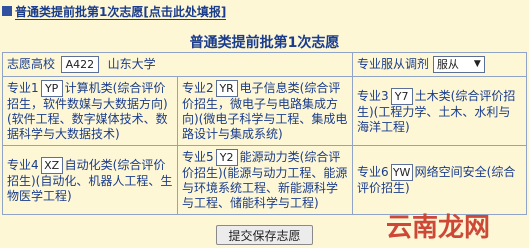 This screenshot has height=248, width=529. What do you see at coordinates (198, 157) in the screenshot?
I see `major-label: 专业5` at bounding box center [198, 157].